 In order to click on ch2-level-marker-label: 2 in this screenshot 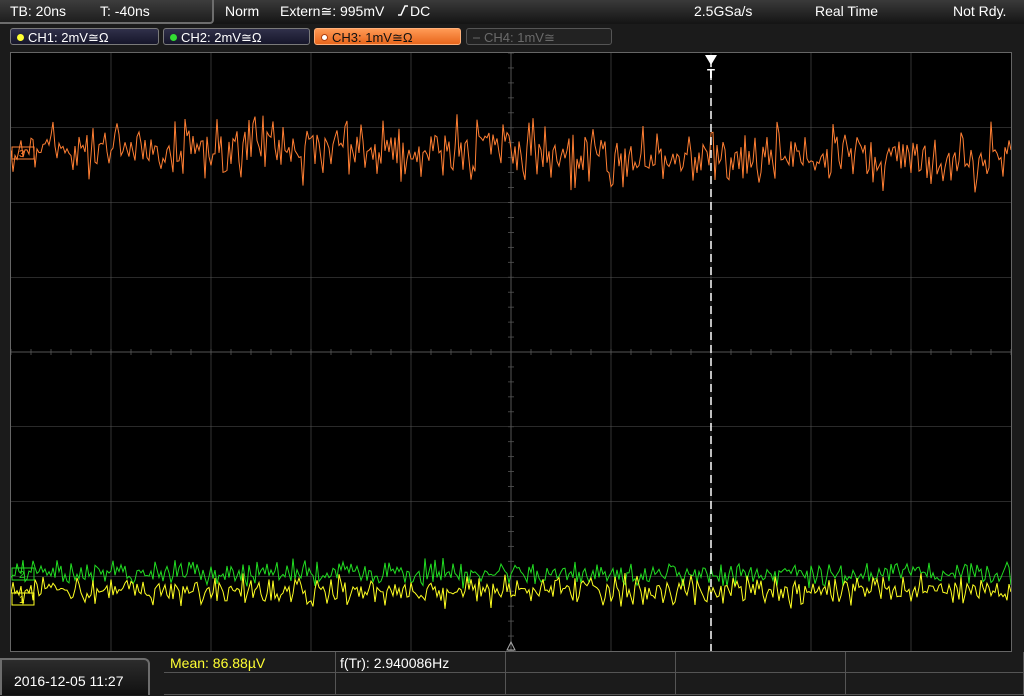, I will do `click(22, 575)`.